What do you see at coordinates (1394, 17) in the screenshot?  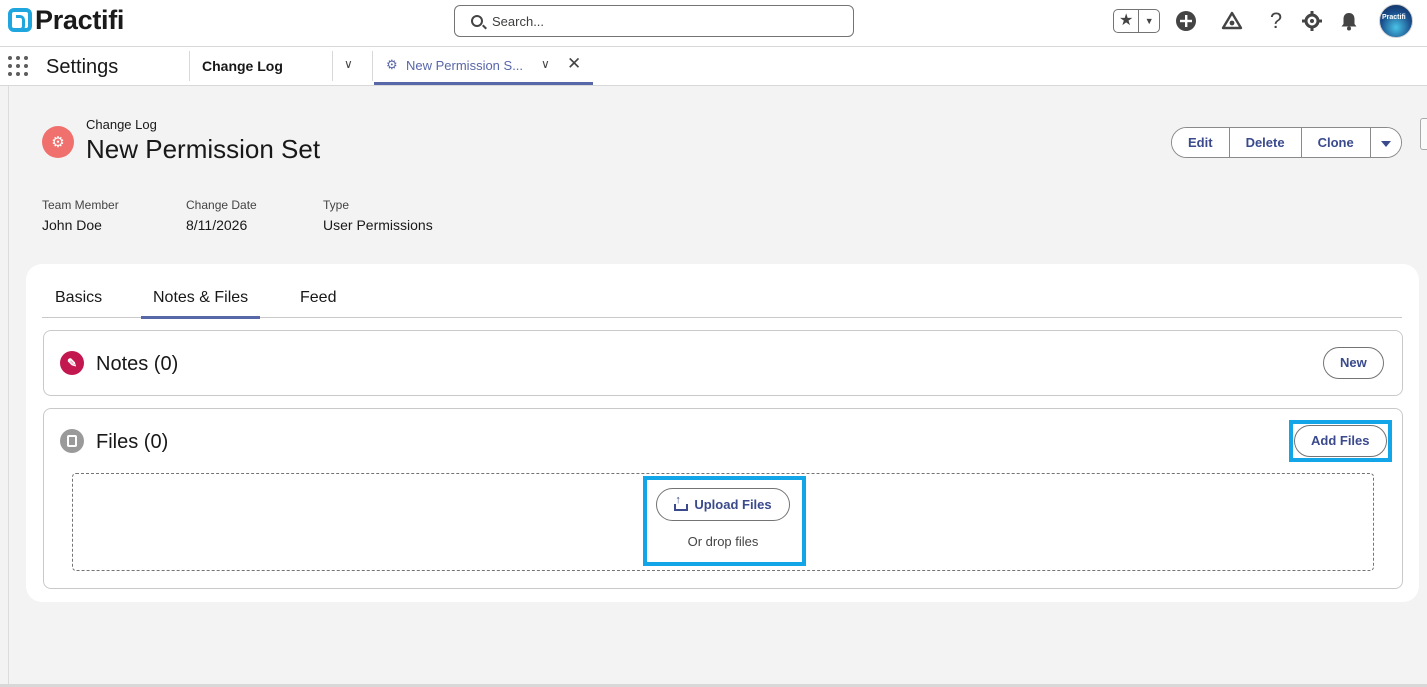 I see `avatar-label: Practifi` at bounding box center [1394, 17].